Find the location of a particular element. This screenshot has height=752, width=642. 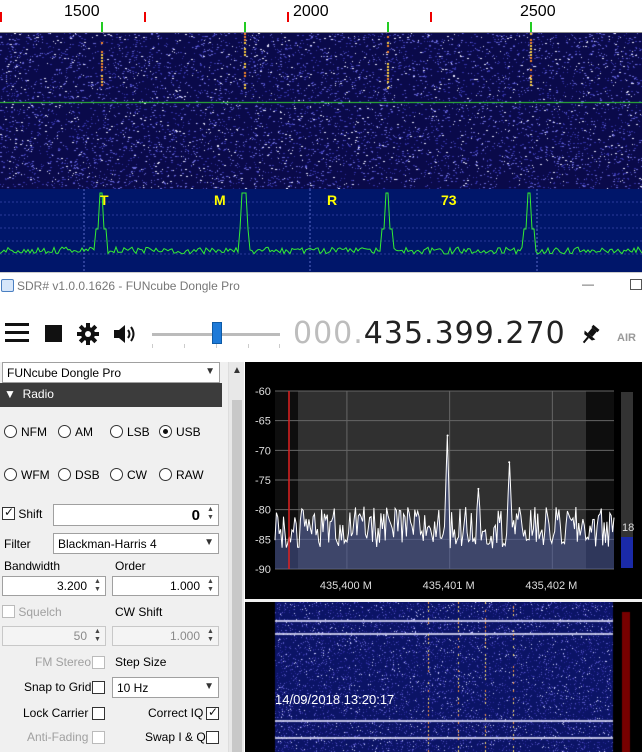

filter-label: Filter is located at coordinates (17, 544).